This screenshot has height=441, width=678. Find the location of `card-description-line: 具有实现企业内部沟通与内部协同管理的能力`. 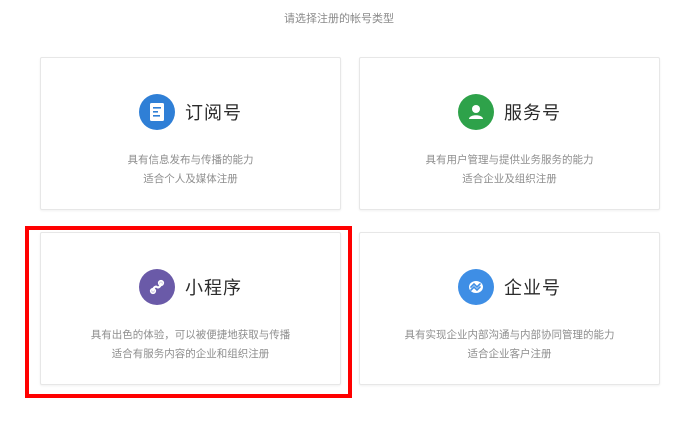

card-description-line: 具有实现企业内部沟通与内部协同管理的能力 is located at coordinates (509, 335).